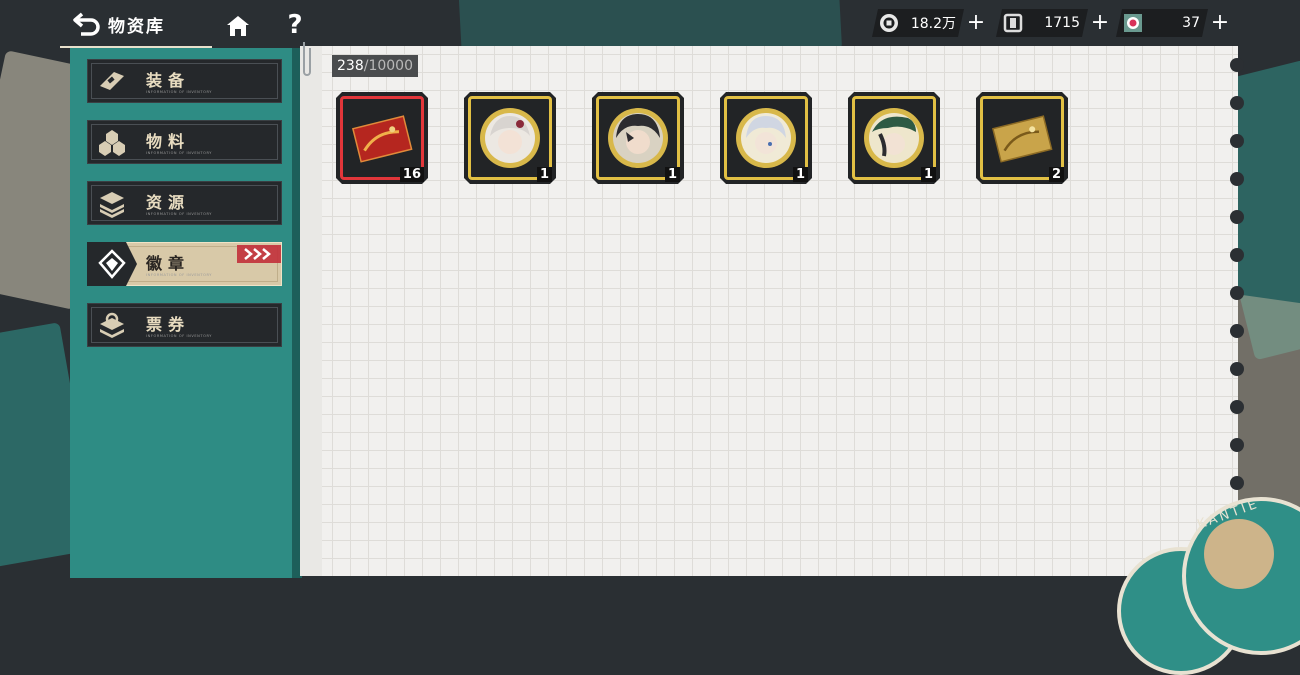 Image resolution: width=1300 pixels, height=675 pixels. I want to click on gold-envelope-icon, so click(1022, 139).